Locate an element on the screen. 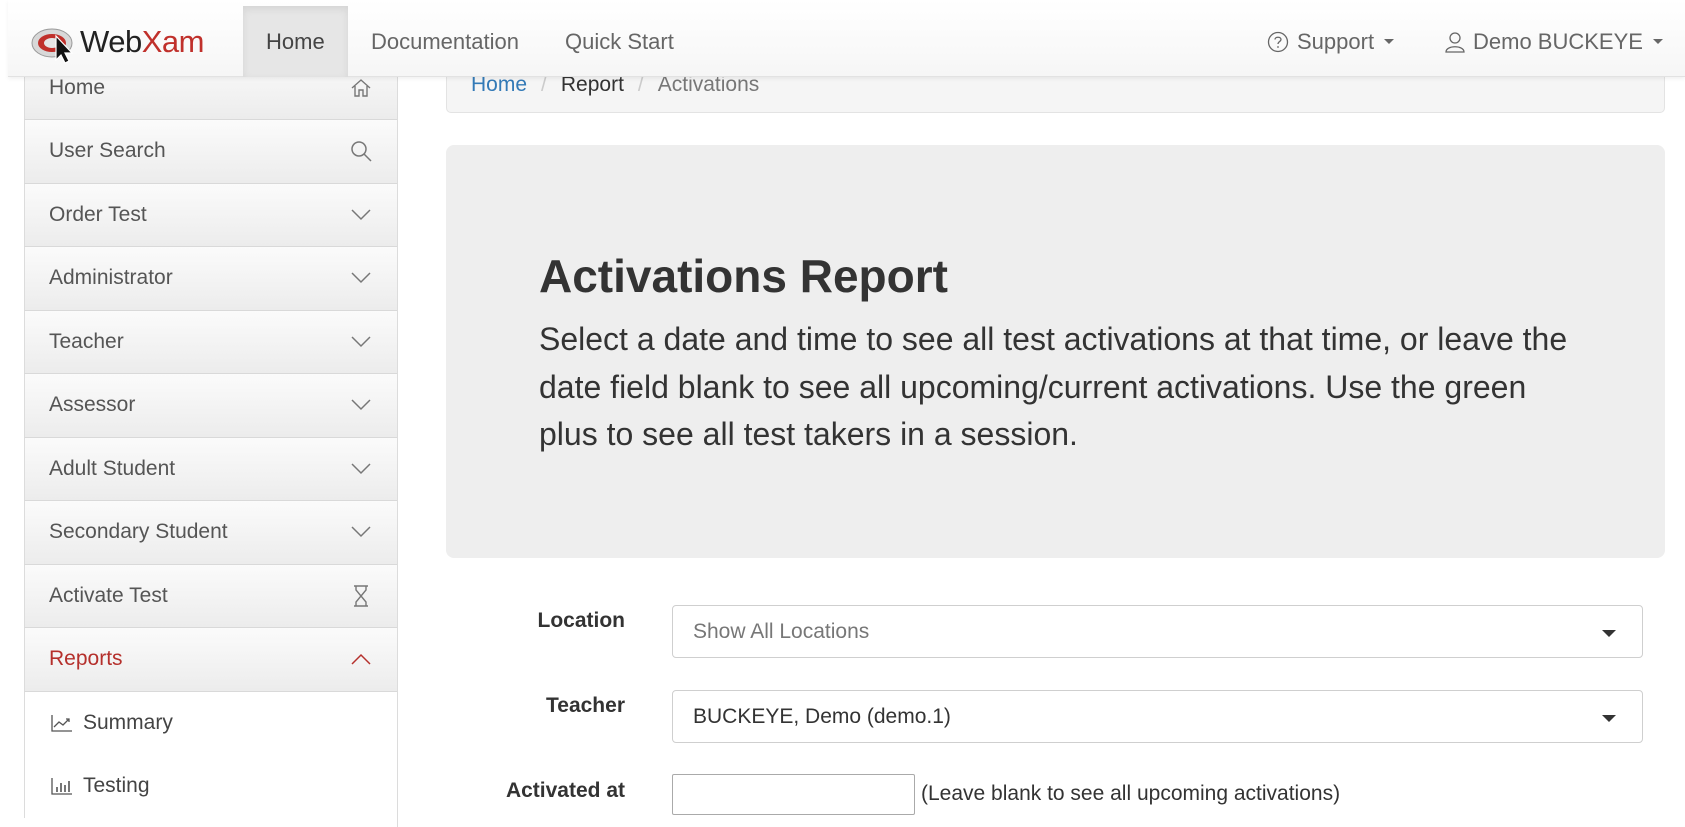 The image size is (1685, 827). sidebar-item-adult-student: Adult Student is located at coordinates (210, 469).